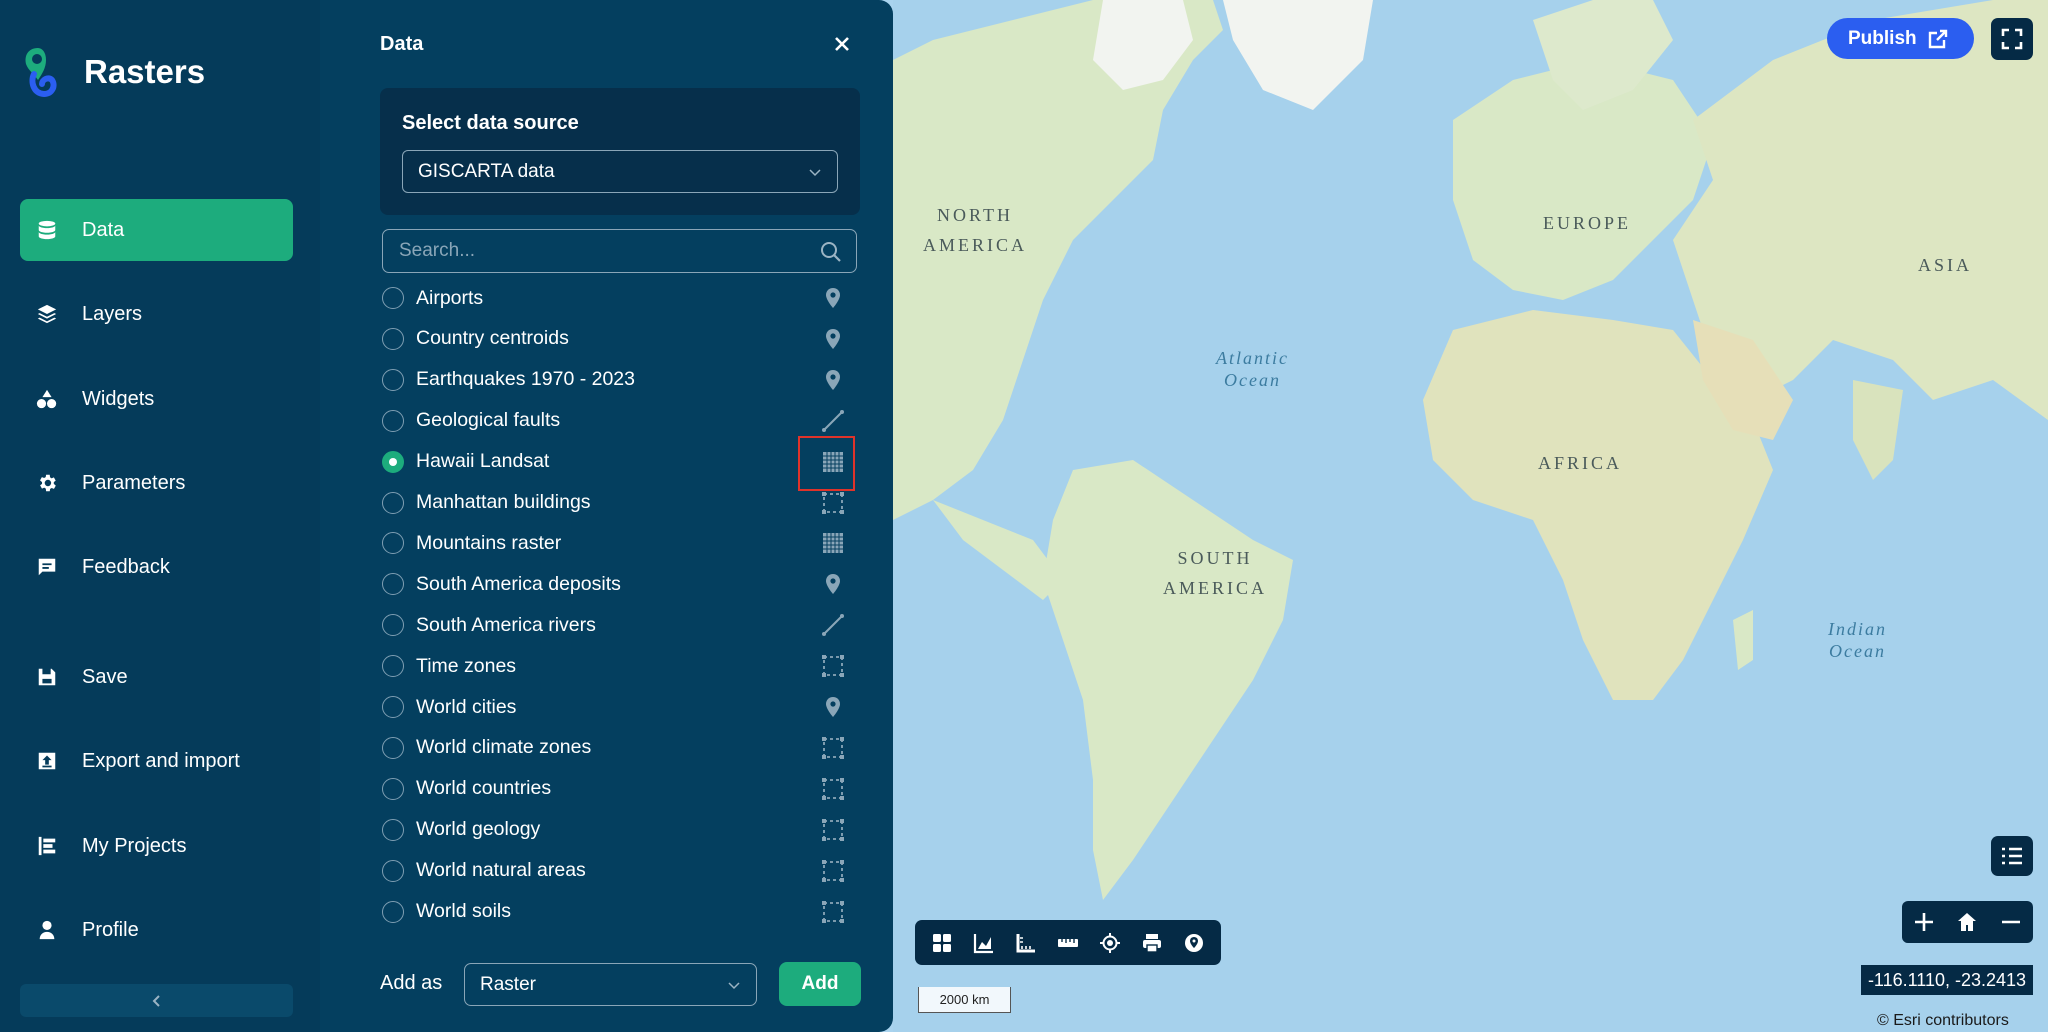 The height and width of the screenshot is (1032, 2048). I want to click on chart-icon, so click(984, 943).